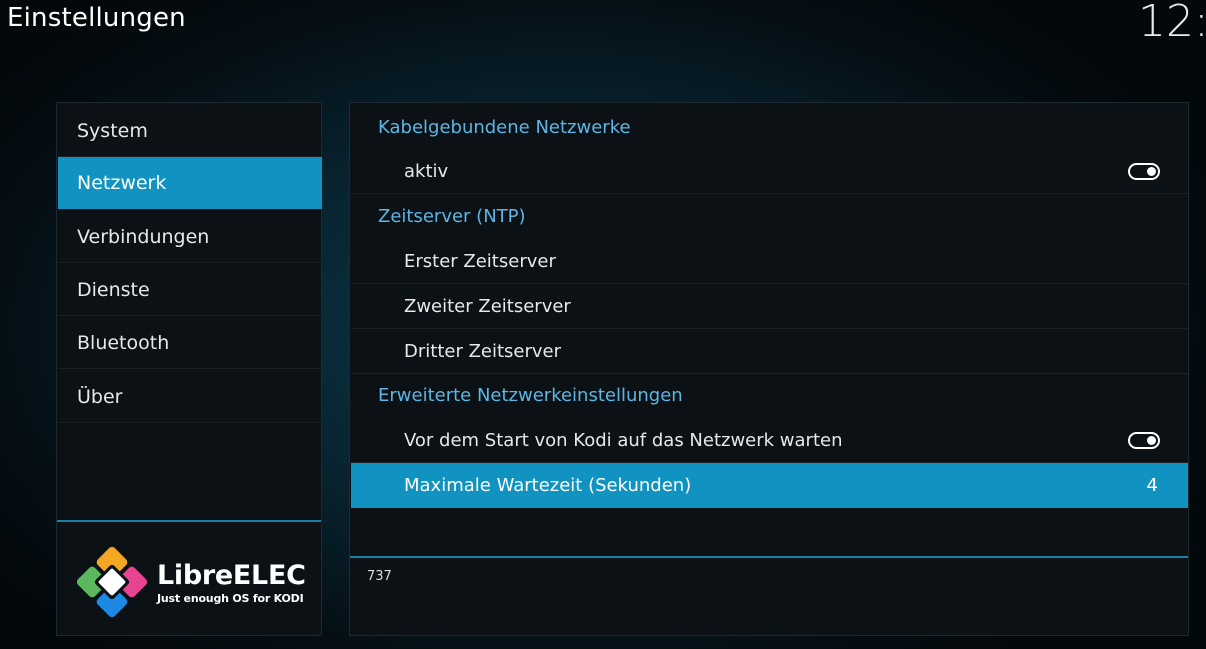 The width and height of the screenshot is (1206, 649). I want to click on sidebar-item-ueber: Über, so click(190, 397).